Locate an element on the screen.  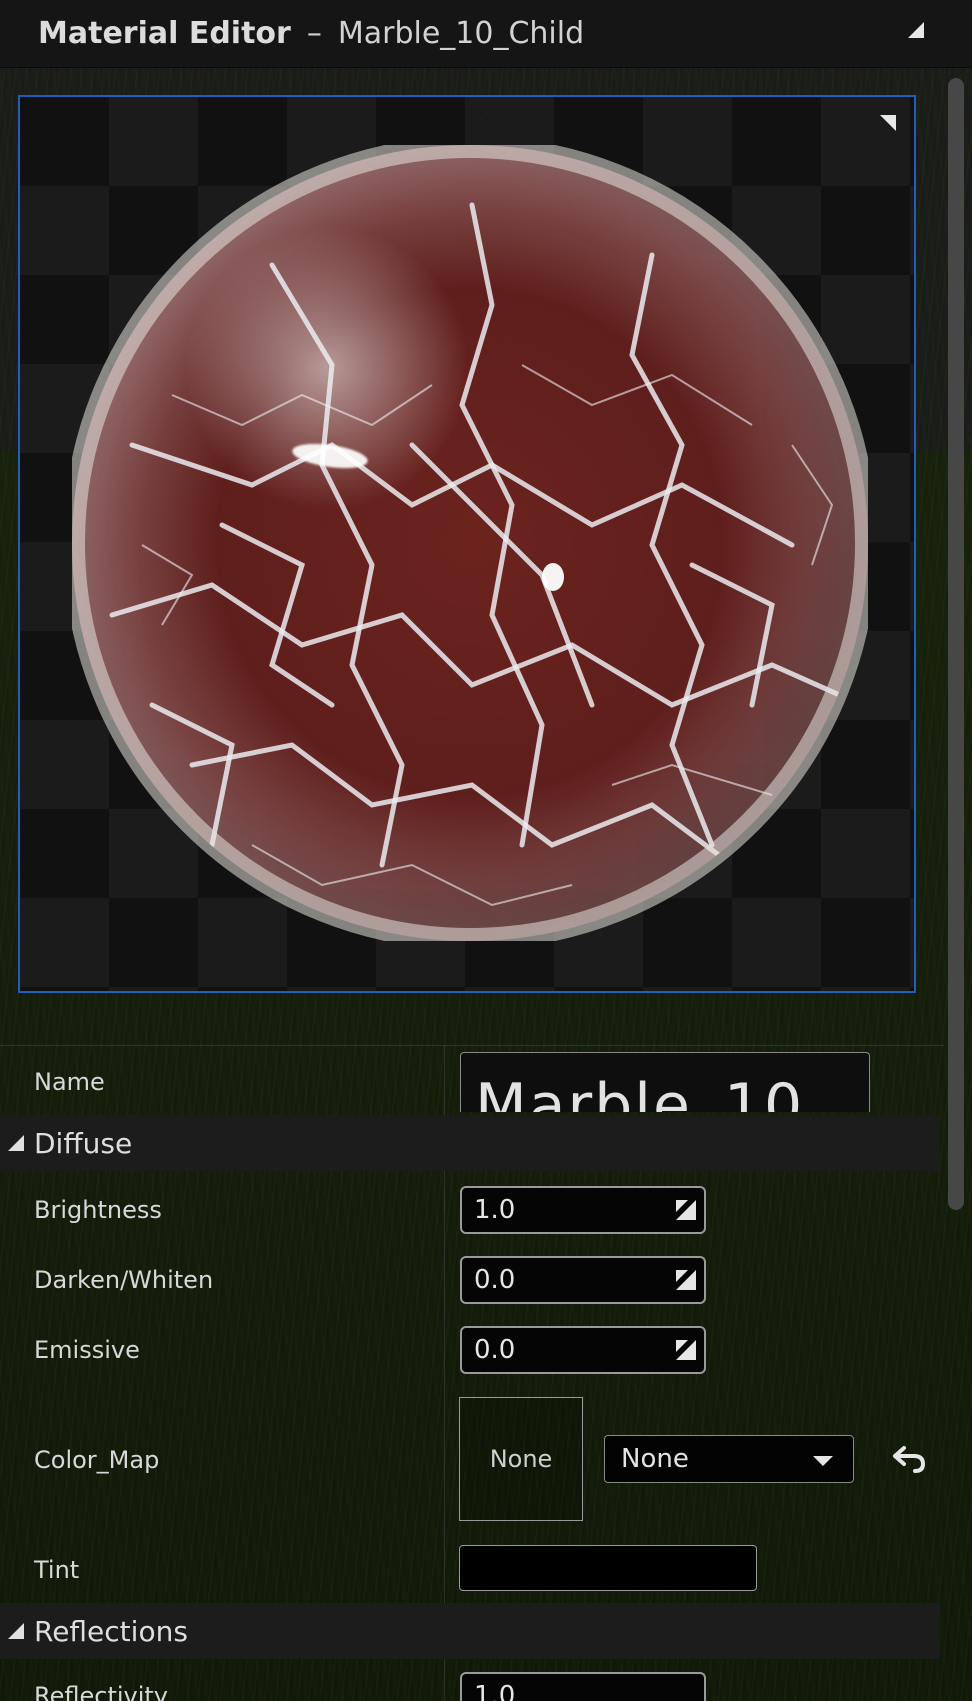
chevron-down-icon is located at coordinates (823, 1461).